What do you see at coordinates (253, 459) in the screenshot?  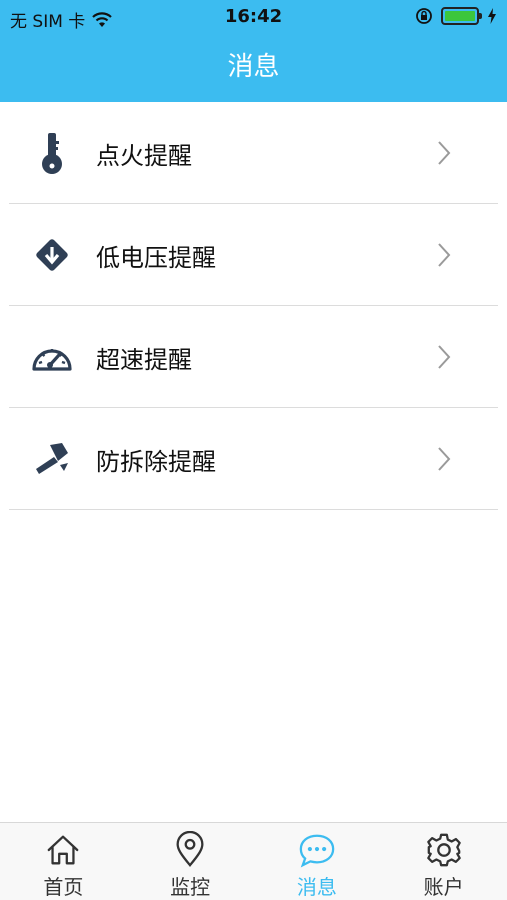 I see `list-item-anti-removal-reminder: 防拆除提醒` at bounding box center [253, 459].